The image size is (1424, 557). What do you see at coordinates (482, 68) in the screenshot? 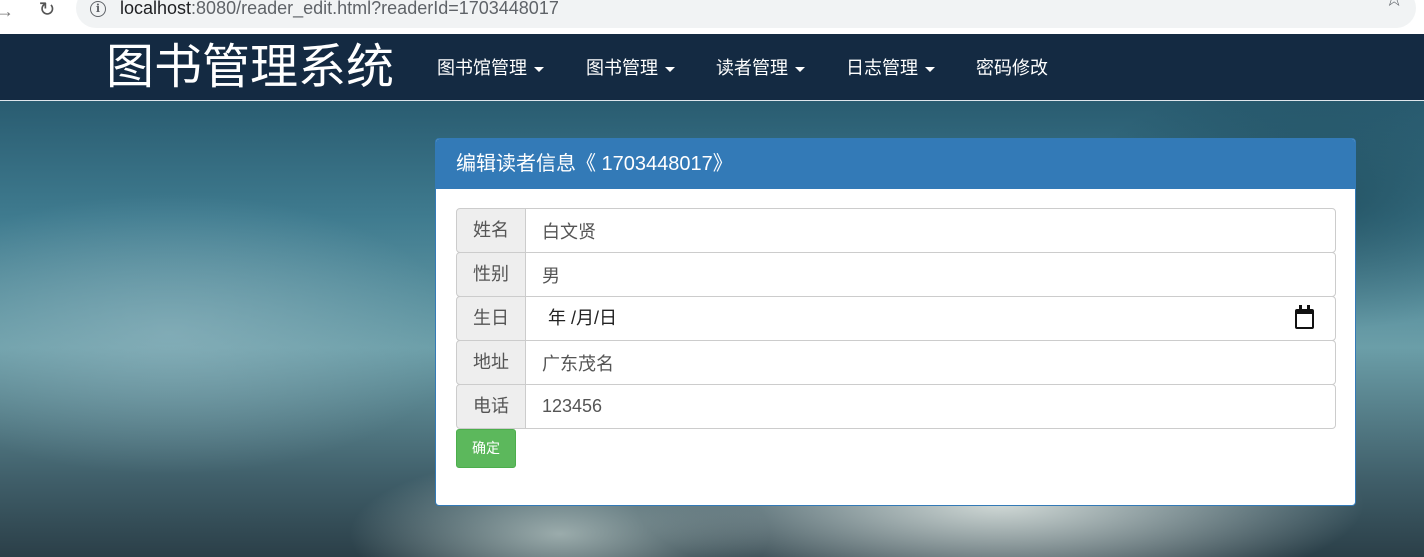
I see `nav-label: 图书馆管理` at bounding box center [482, 68].